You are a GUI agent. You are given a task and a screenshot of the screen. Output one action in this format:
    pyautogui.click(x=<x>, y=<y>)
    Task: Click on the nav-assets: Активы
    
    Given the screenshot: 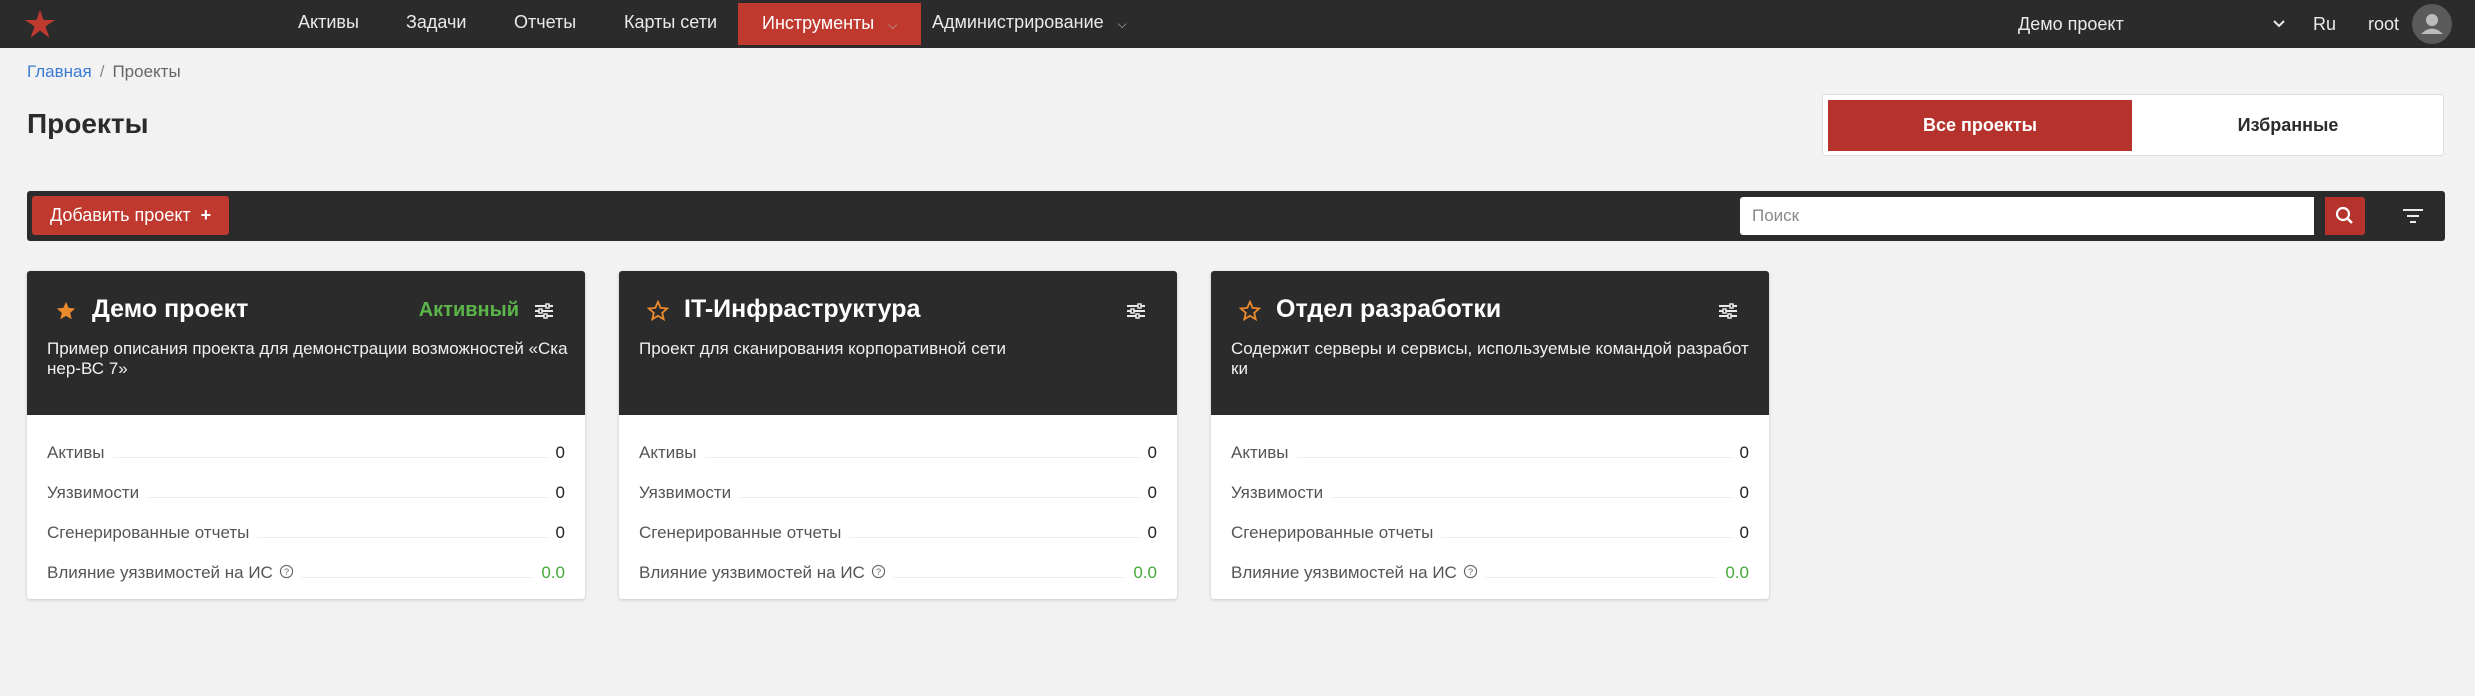 What is the action you would take?
    pyautogui.click(x=328, y=22)
    